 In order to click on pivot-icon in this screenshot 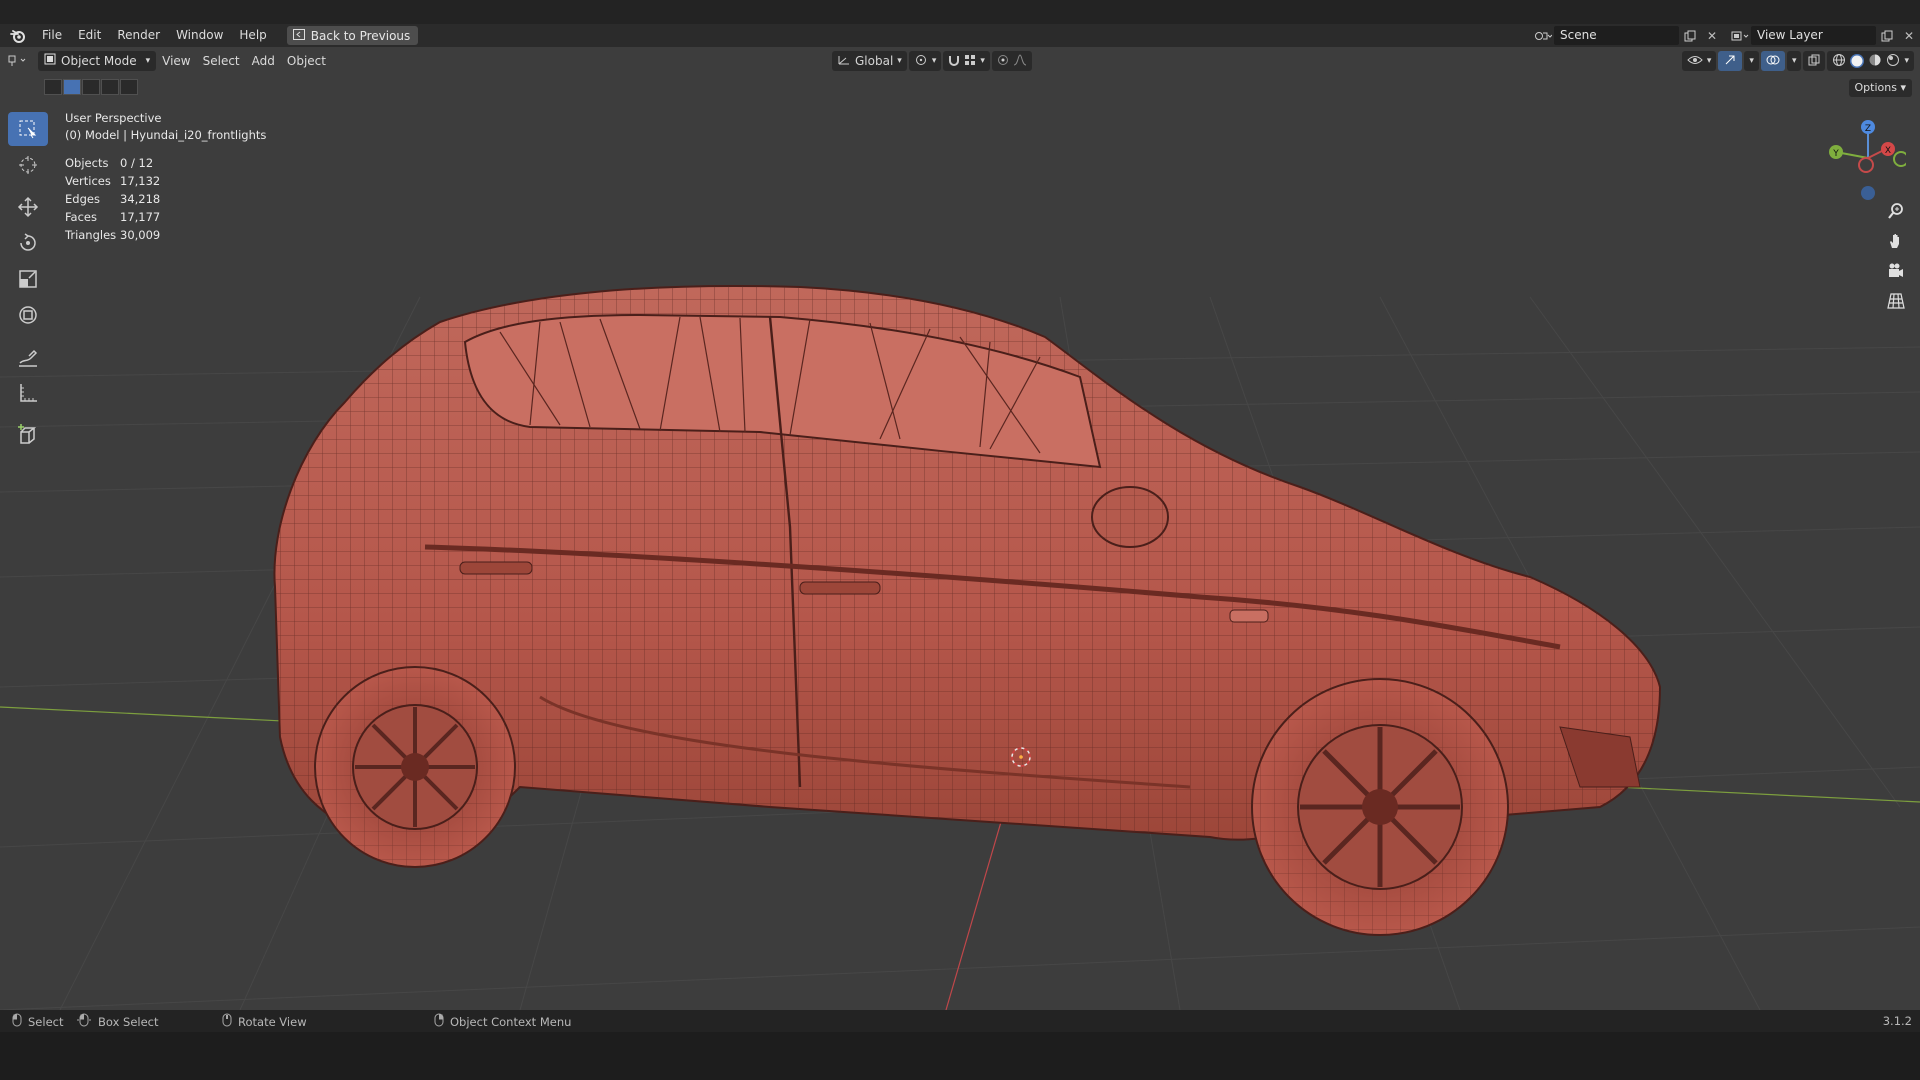, I will do `click(921, 61)`.